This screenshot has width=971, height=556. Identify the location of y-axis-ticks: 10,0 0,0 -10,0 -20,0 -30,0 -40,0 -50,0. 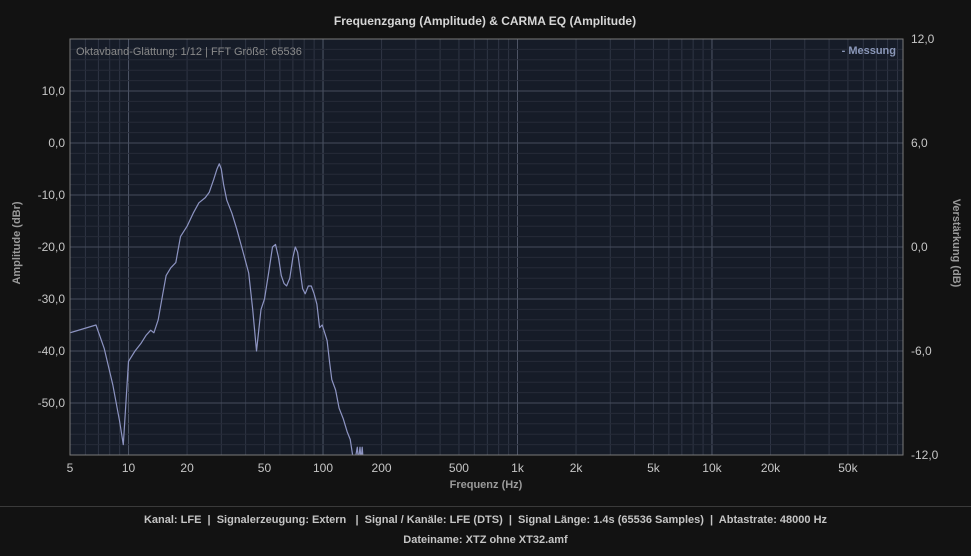
(52, 247).